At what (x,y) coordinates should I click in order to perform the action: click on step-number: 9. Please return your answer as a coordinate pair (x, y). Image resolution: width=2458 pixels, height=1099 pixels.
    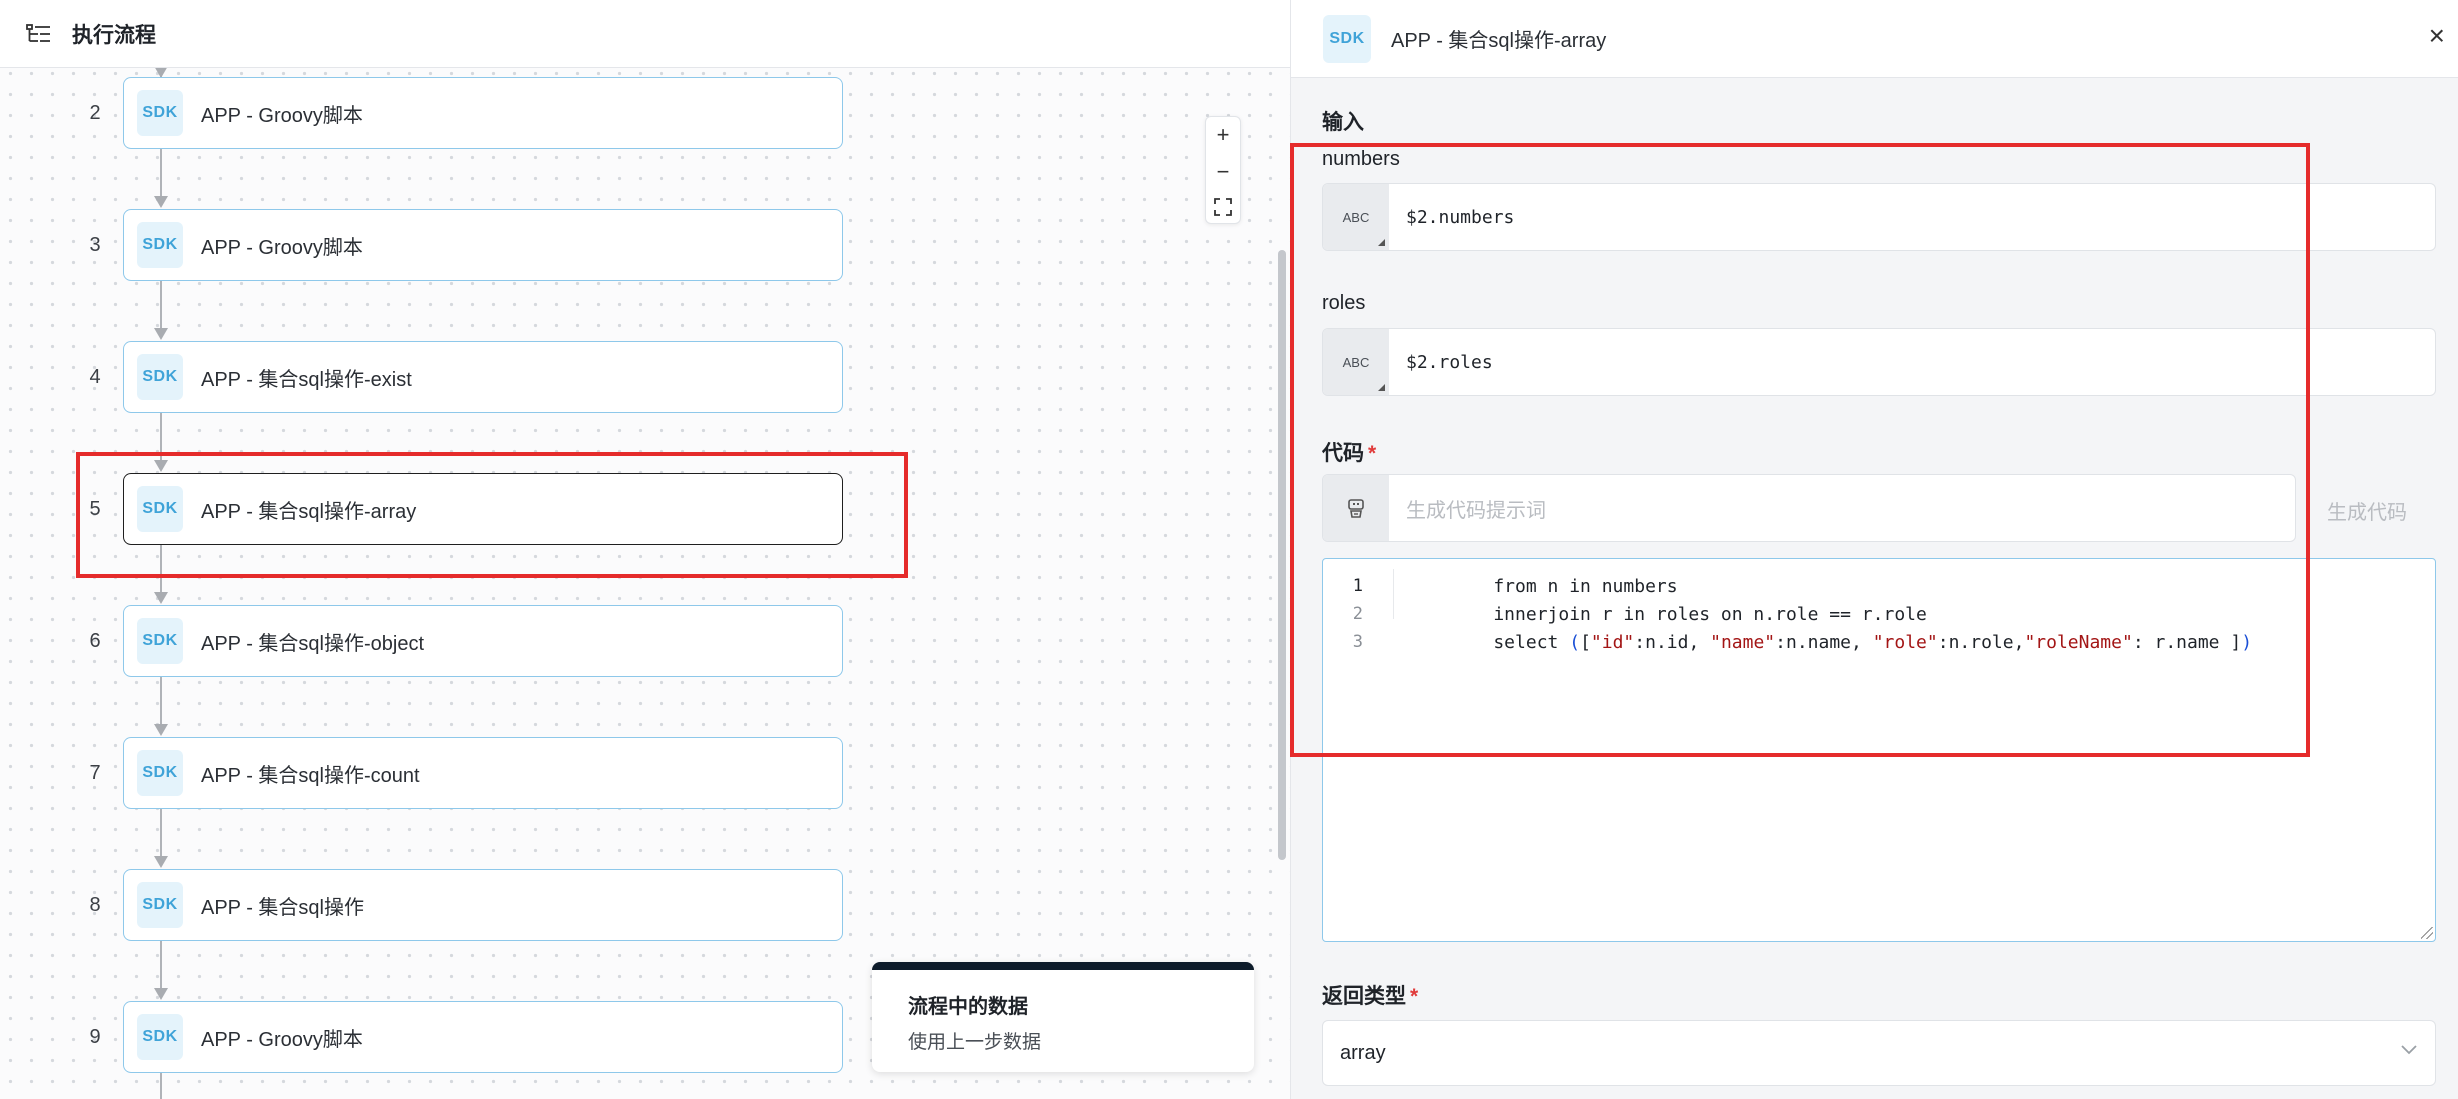
    Looking at the image, I should click on (95, 1037).